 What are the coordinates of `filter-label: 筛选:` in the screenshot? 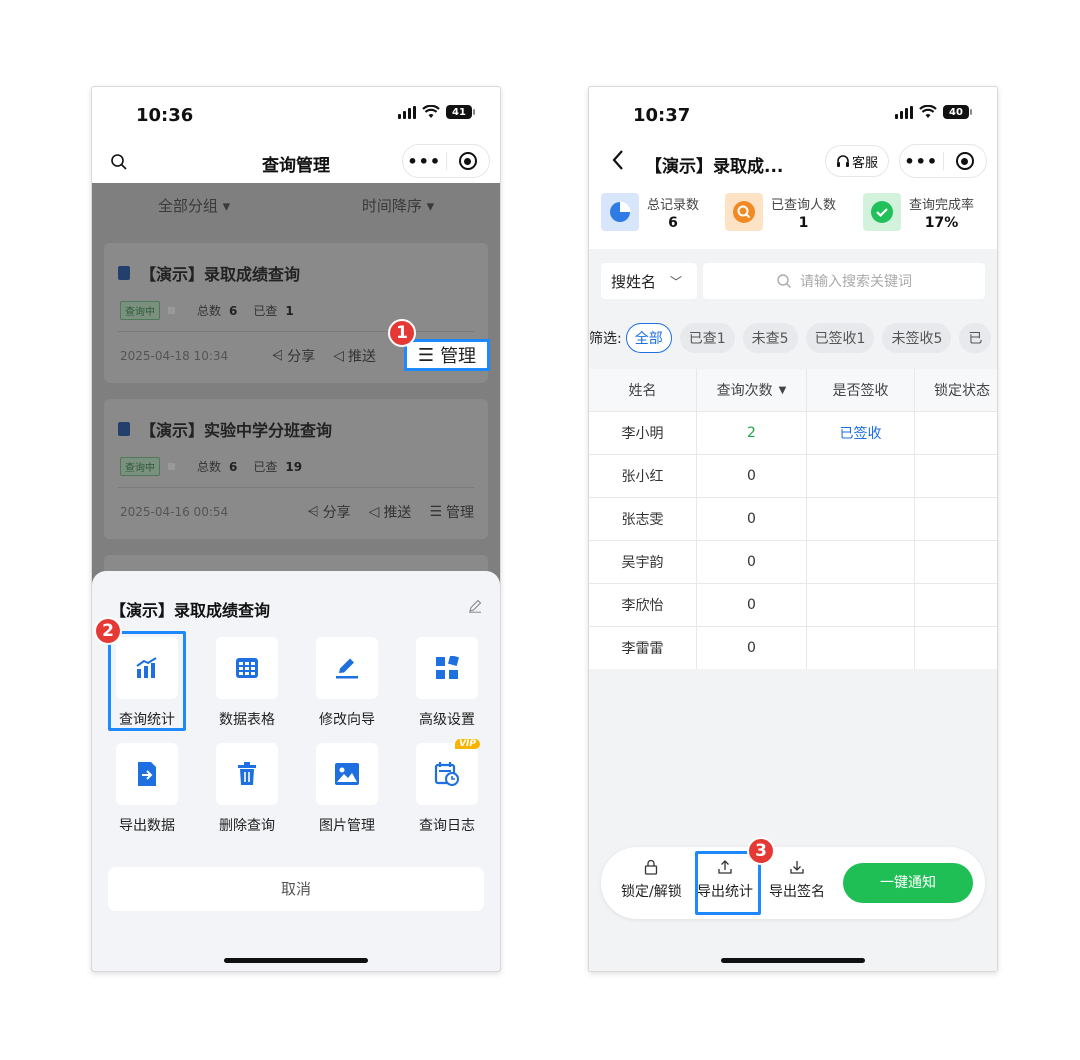 It's located at (605, 339).